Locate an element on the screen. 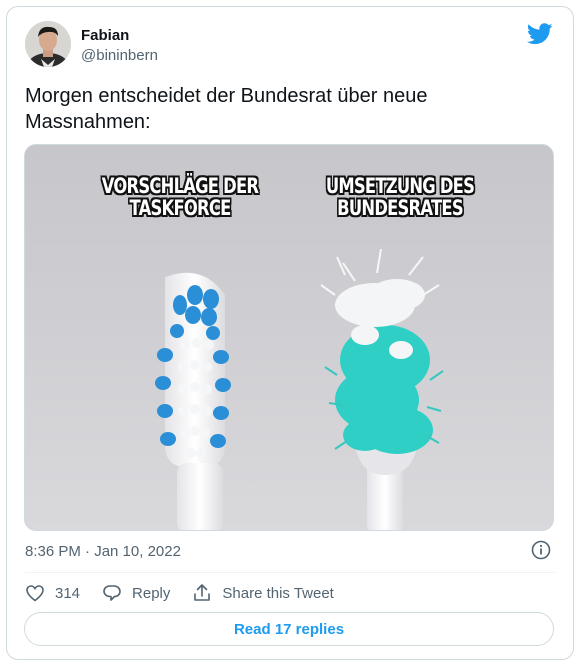  image-caption-left: VORSCHLÄGE DER TASKFORCE is located at coordinates (180, 197).